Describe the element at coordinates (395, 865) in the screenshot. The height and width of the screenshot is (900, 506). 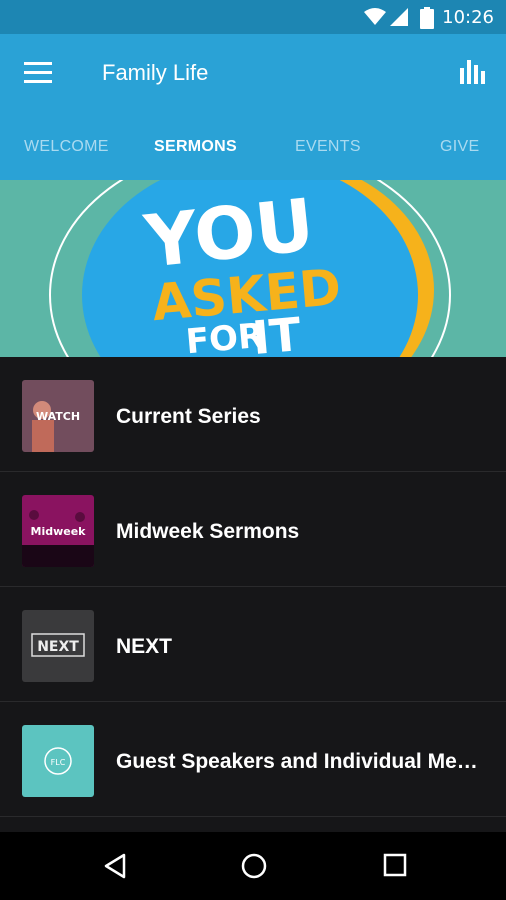
I see `recents-icon` at that location.